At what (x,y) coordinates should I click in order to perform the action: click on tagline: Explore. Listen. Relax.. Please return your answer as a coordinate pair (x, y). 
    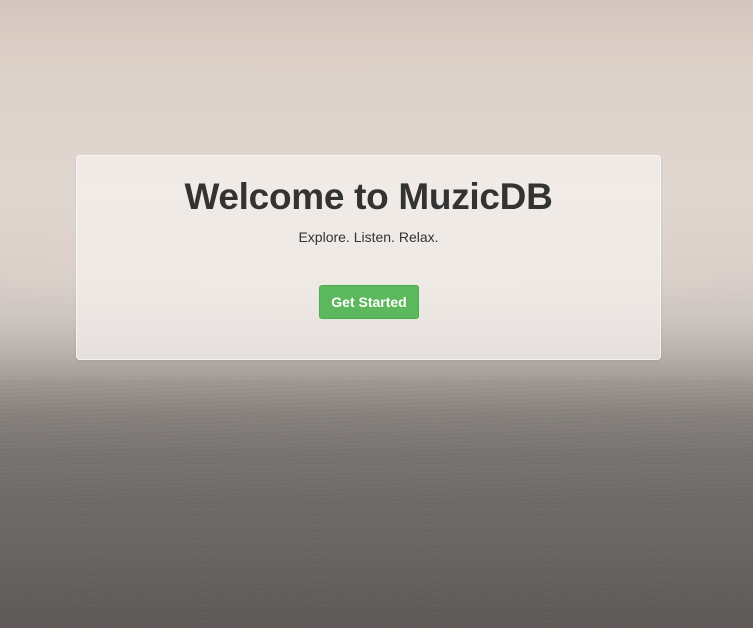
    Looking at the image, I should click on (368, 237).